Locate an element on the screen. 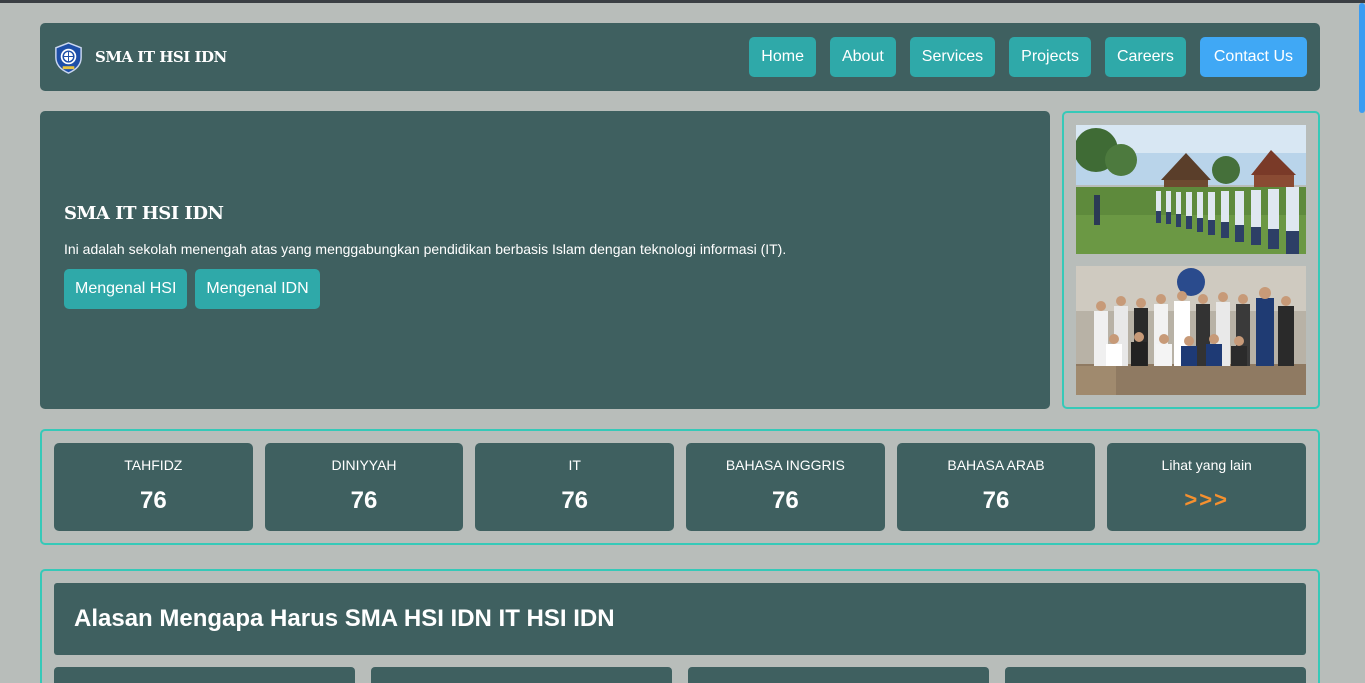 Image resolution: width=1365 pixels, height=683 pixels. stat-card-see-more: Lihat yang lain >>> is located at coordinates (1207, 487).